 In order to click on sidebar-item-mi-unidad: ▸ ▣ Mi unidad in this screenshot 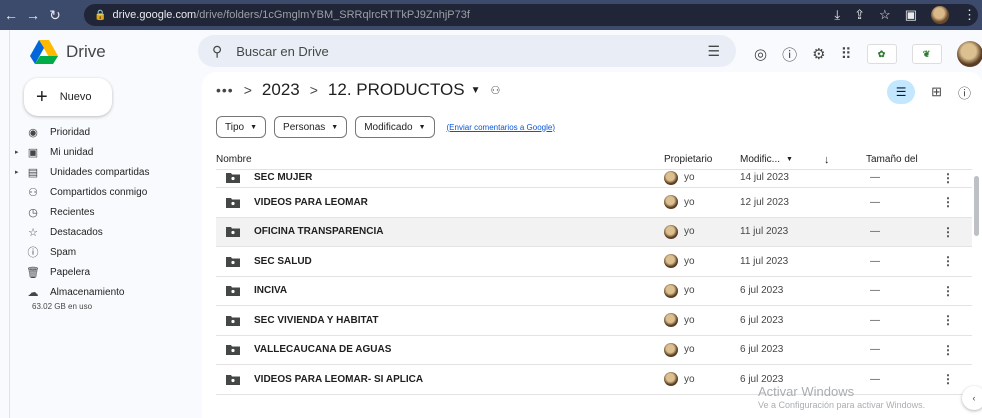, I will do `click(104, 152)`.